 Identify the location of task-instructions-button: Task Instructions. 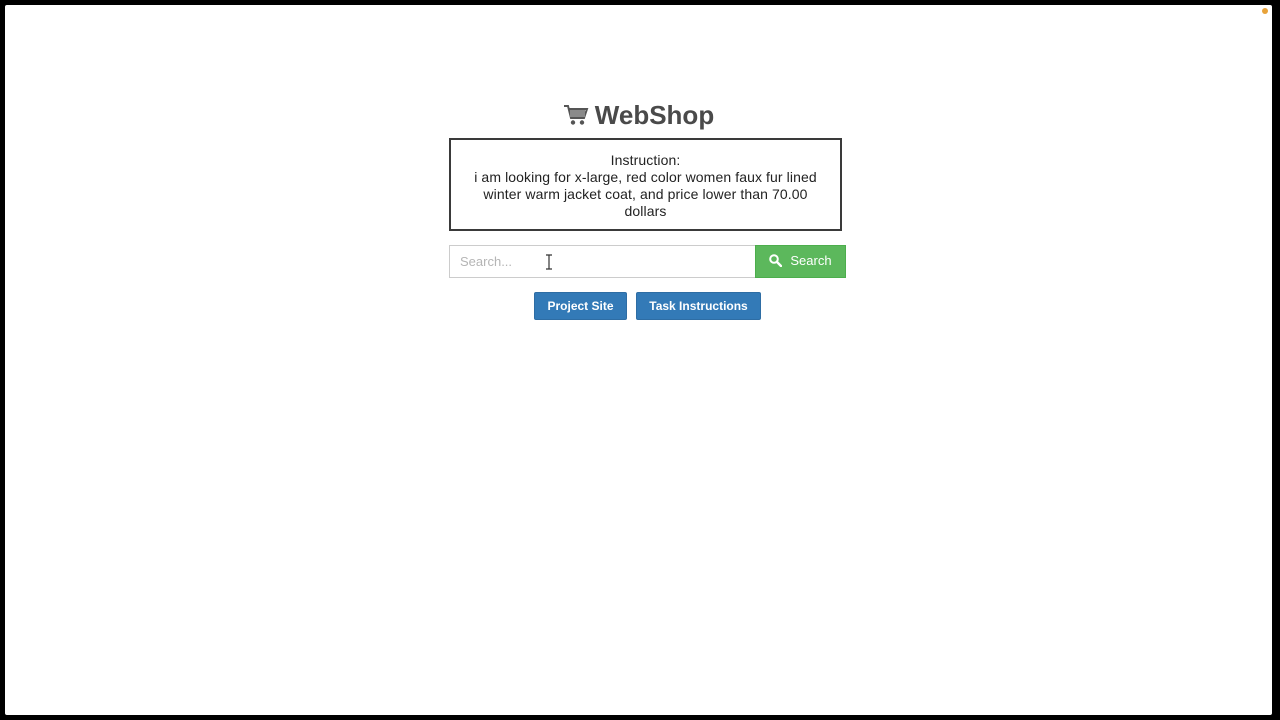
(698, 306).